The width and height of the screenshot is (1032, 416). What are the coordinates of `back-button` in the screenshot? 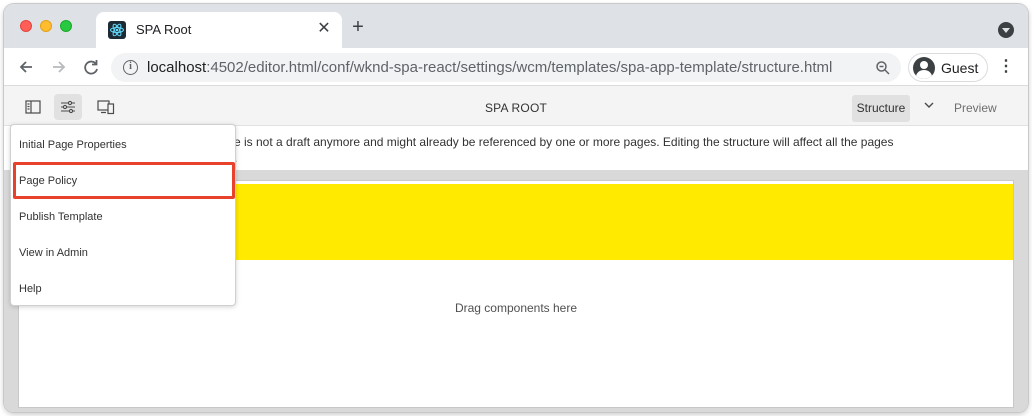 It's located at (26, 67).